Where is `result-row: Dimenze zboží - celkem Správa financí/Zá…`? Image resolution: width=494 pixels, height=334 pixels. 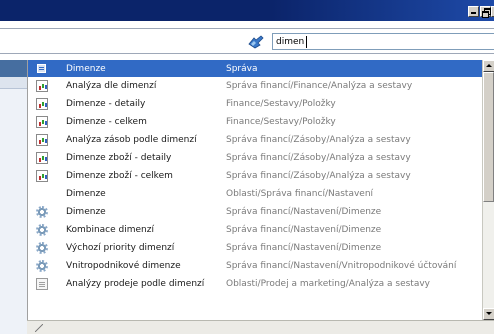 result-row: Dimenze zboží - celkem Správa financí/Zá… is located at coordinates (255, 176).